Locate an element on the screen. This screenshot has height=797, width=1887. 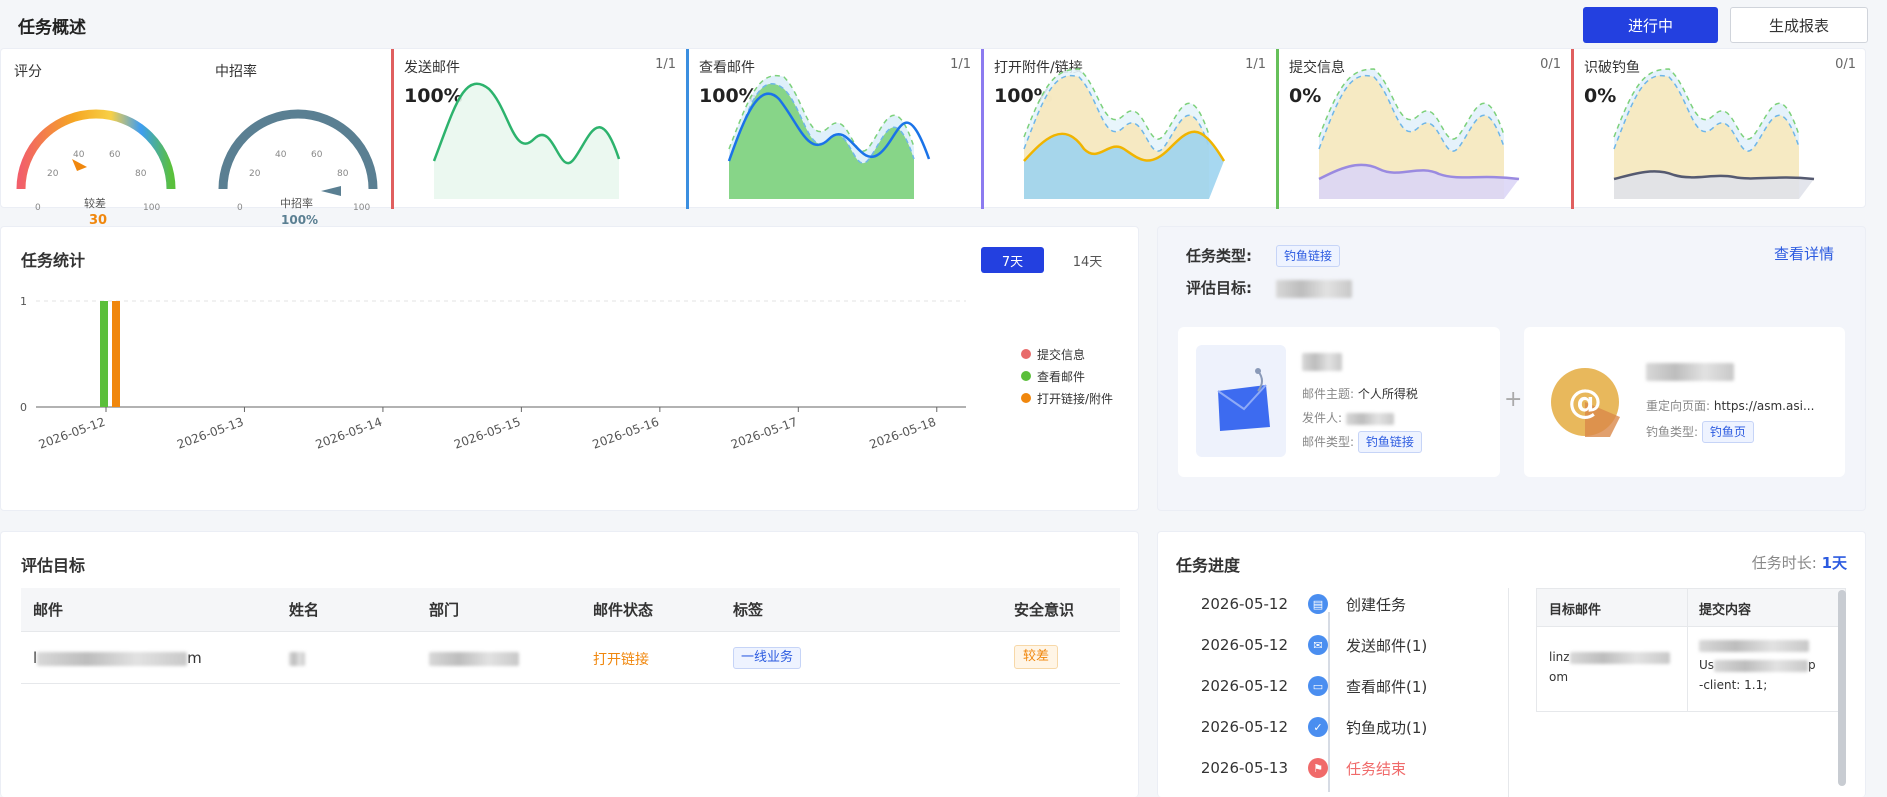
at-sign-icon: @ is located at coordinates (1585, 402).